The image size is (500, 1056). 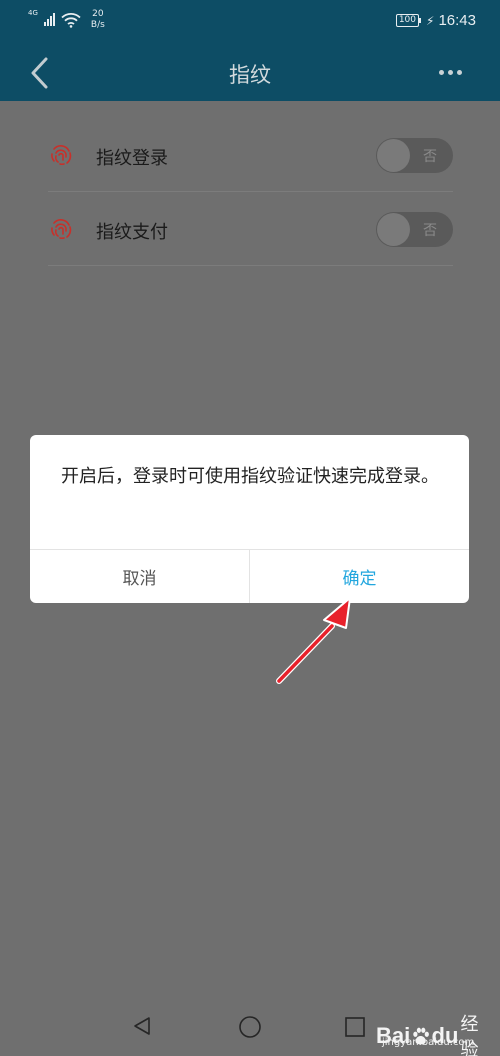 I want to click on status-bar: 4G 20 B/s 100 ⚡ 16:43, so click(x=250, y=22).